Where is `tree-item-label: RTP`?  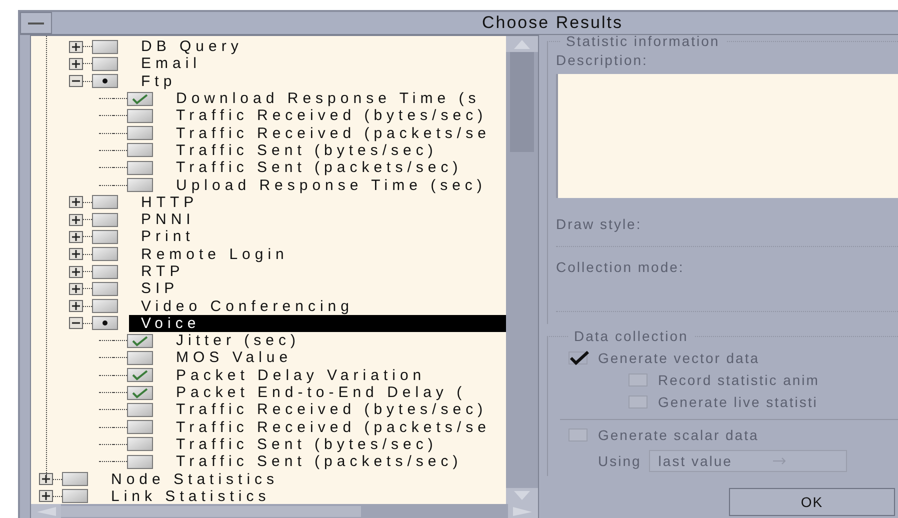 tree-item-label: RTP is located at coordinates (156, 271).